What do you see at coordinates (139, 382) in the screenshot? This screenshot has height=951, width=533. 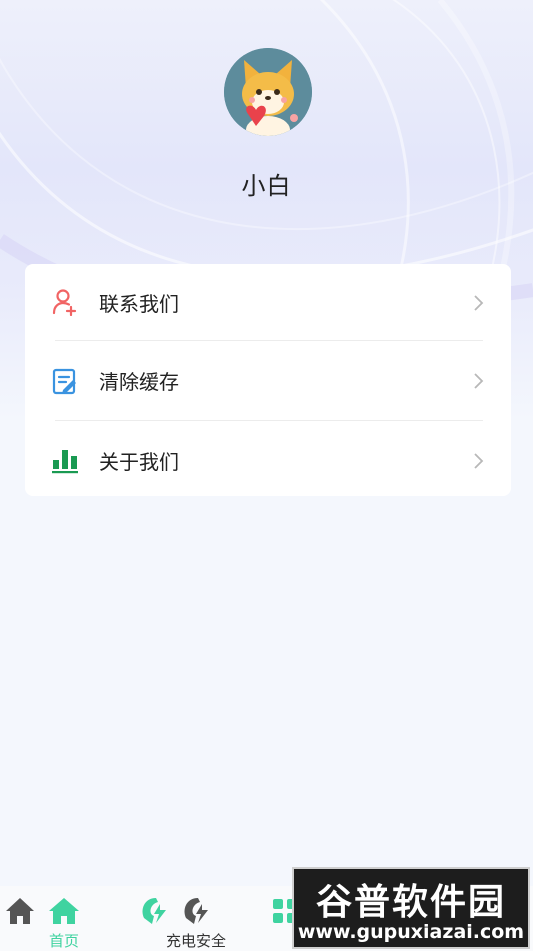 I see `menu-item-label: 清除缓存` at bounding box center [139, 382].